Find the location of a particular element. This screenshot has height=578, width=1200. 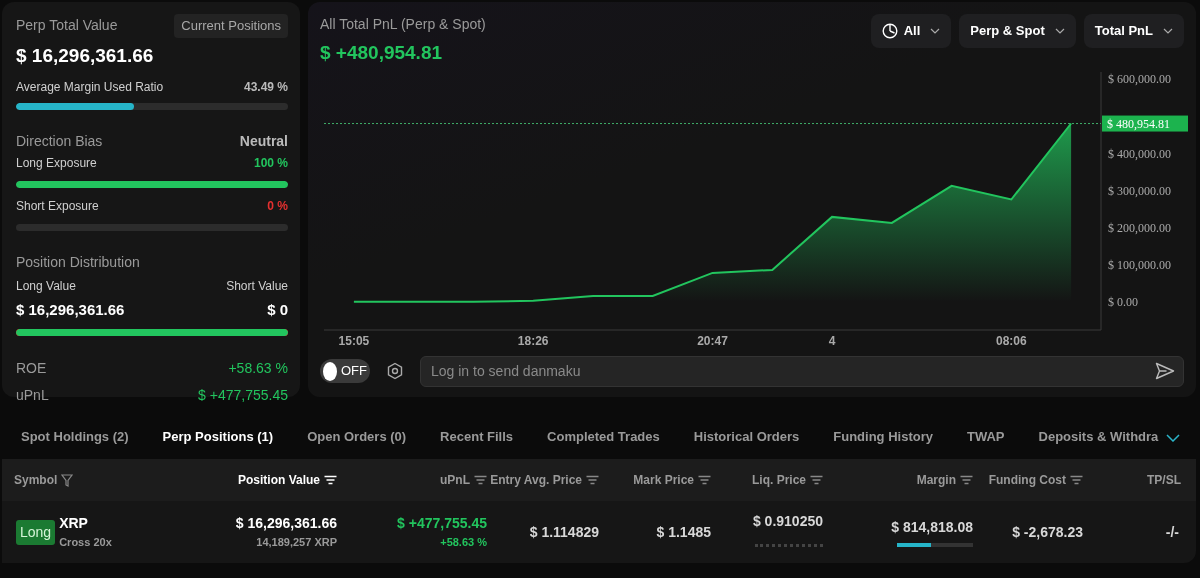

x-tick-label: 18:26 is located at coordinates (533, 340).